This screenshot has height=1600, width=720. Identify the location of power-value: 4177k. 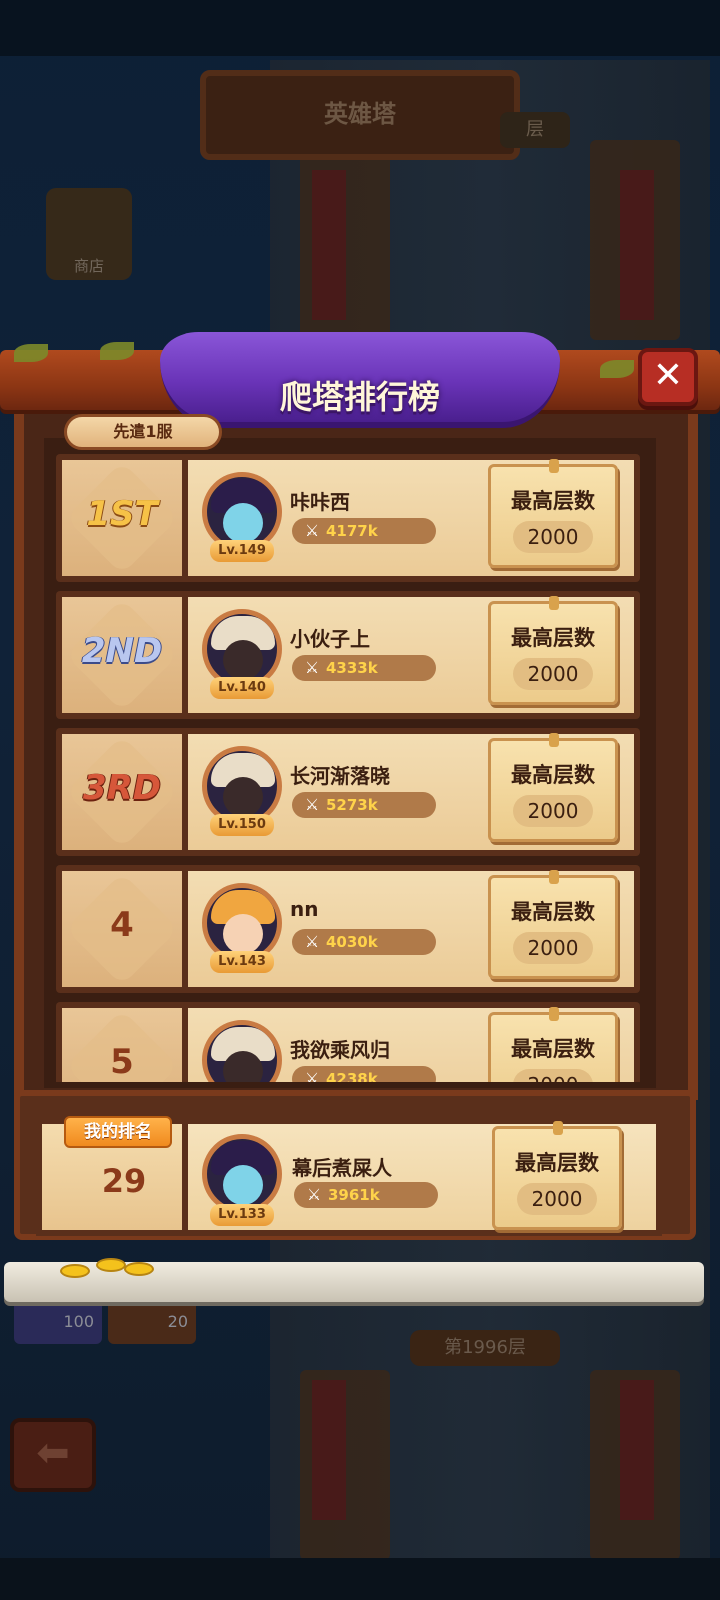
(352, 531).